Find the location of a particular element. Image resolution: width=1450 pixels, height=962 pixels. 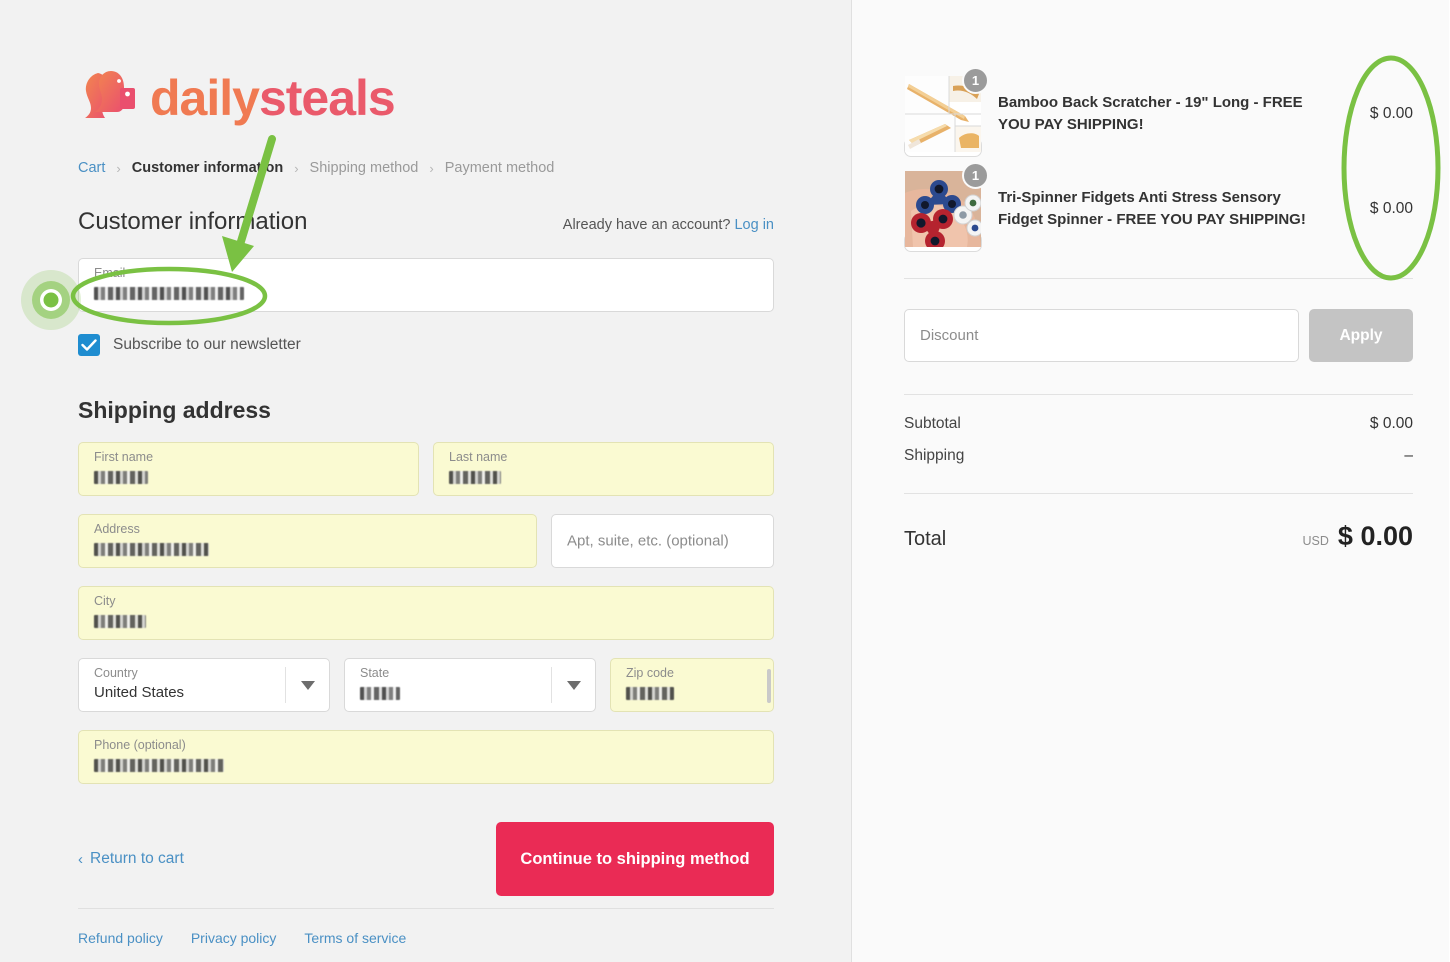

state-label: State is located at coordinates (375, 673).